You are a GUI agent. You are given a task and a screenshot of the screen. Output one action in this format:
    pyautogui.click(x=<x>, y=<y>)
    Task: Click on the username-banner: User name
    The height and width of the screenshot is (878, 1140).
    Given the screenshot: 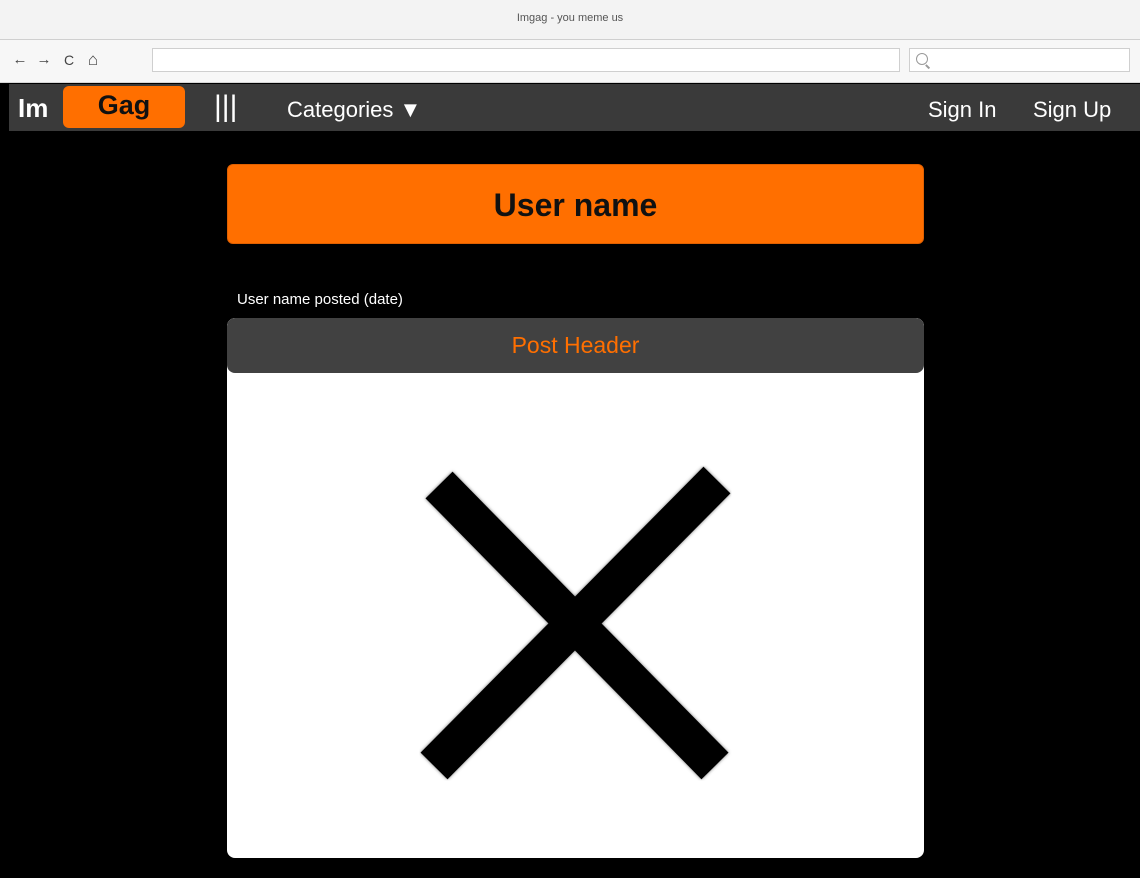 What is the action you would take?
    pyautogui.click(x=575, y=204)
    